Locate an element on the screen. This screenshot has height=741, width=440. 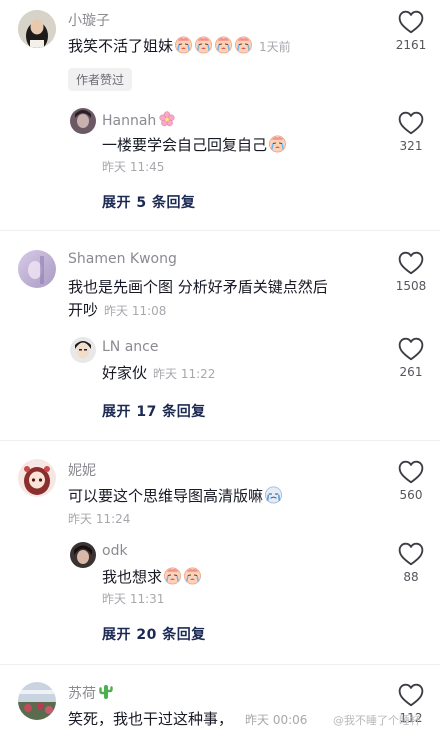
reply-text-row: 我也想求 is located at coordinates (152, 577).